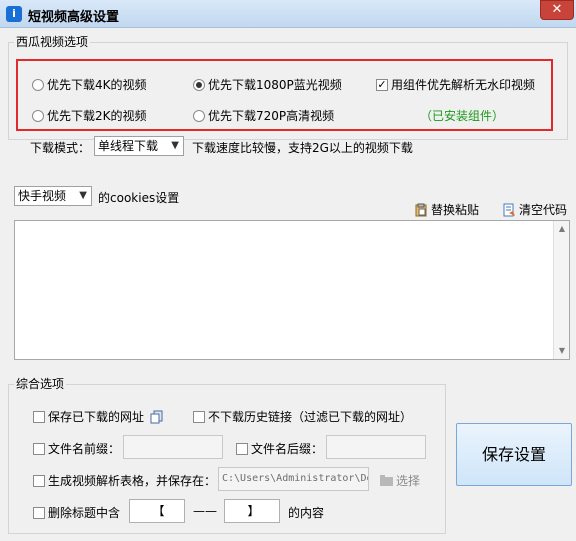 This screenshot has width=576, height=541. I want to click on scroll-down-icon: ▼, so click(562, 351).